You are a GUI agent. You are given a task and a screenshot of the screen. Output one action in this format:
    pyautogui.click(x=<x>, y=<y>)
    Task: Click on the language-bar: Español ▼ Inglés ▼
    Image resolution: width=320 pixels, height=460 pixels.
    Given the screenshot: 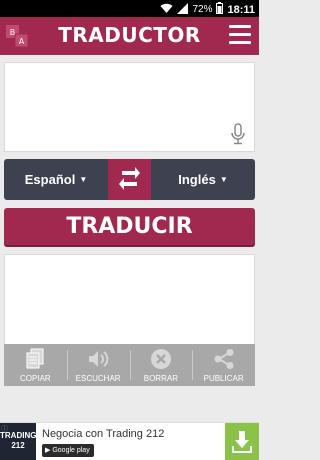 What is the action you would take?
    pyautogui.click(x=129, y=179)
    